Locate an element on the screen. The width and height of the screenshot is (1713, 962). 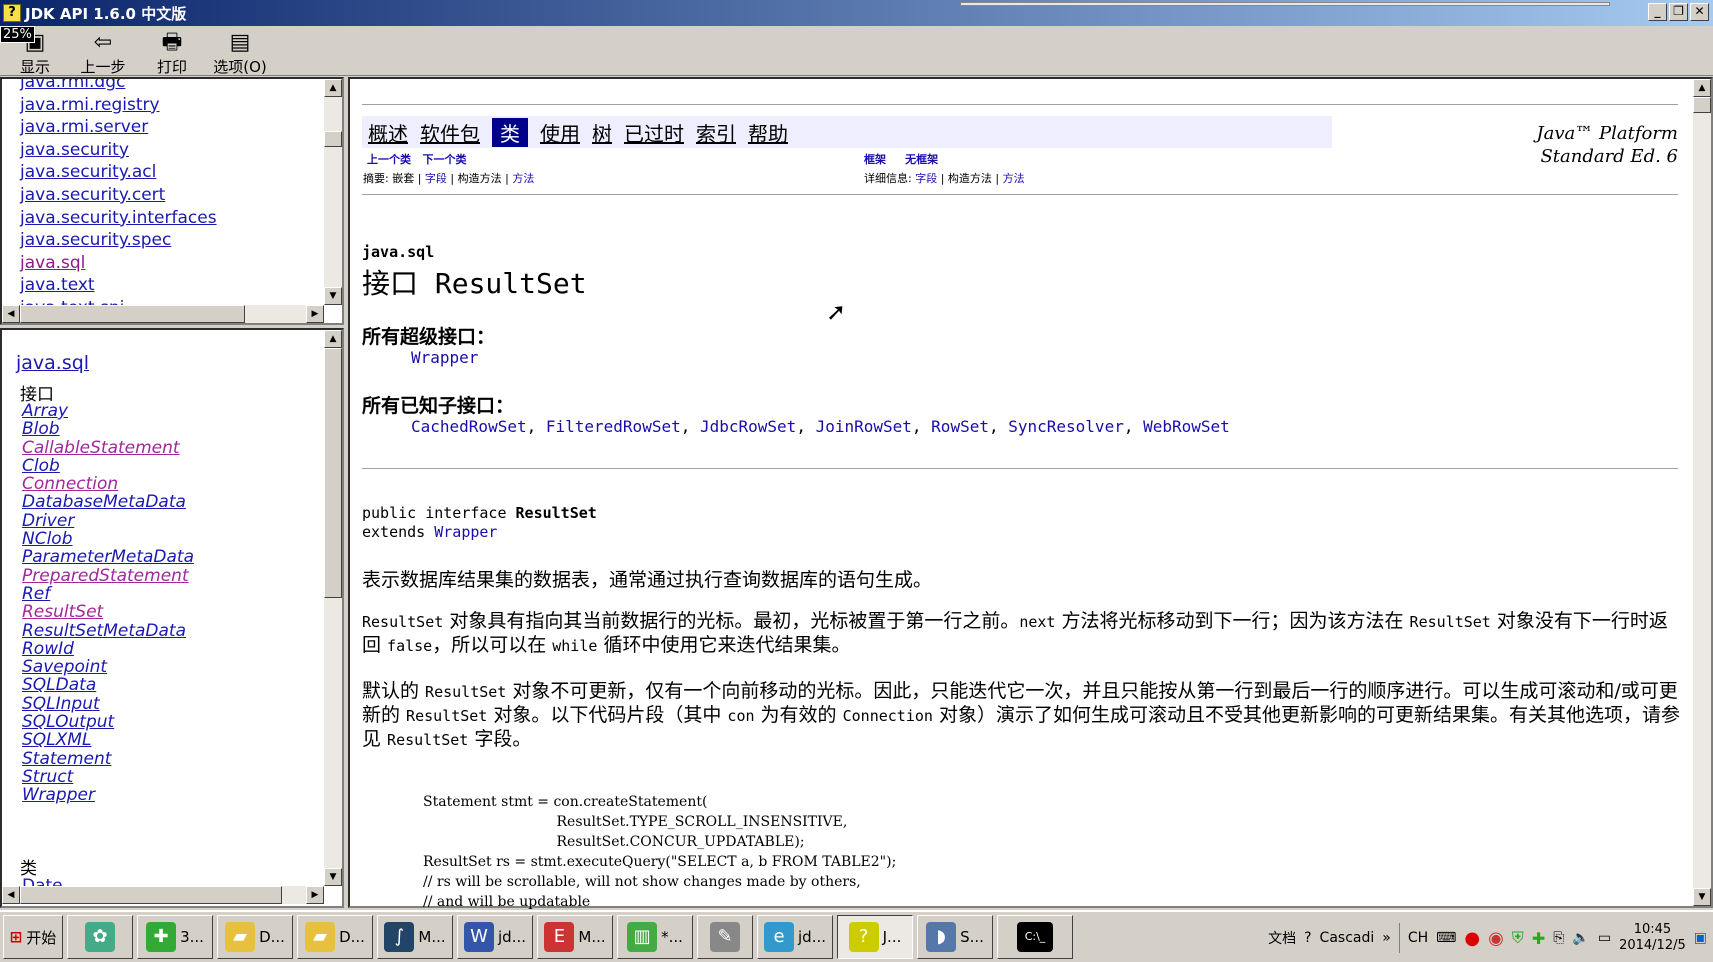
usb-icon: ⎘ is located at coordinates (1558, 938).